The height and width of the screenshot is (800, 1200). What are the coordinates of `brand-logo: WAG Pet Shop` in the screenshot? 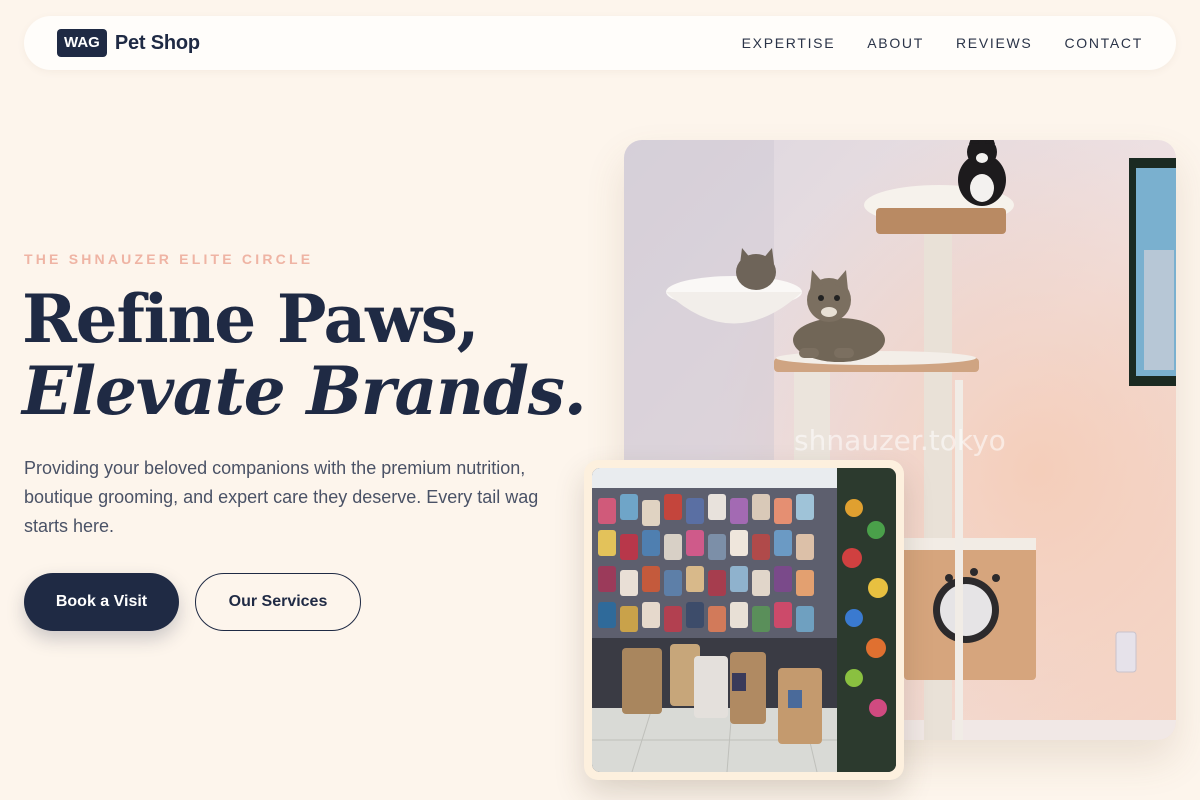 It's located at (128, 43).